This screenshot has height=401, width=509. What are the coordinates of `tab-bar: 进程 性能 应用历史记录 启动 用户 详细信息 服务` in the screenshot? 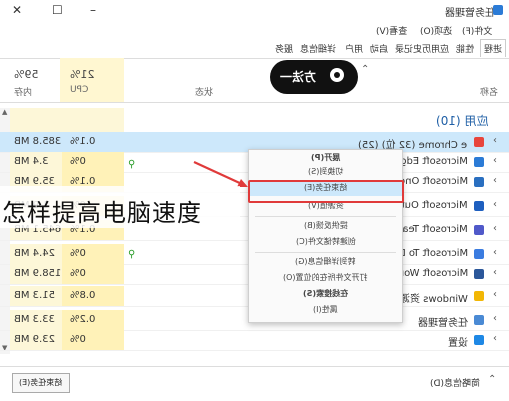 It's located at (254, 48).